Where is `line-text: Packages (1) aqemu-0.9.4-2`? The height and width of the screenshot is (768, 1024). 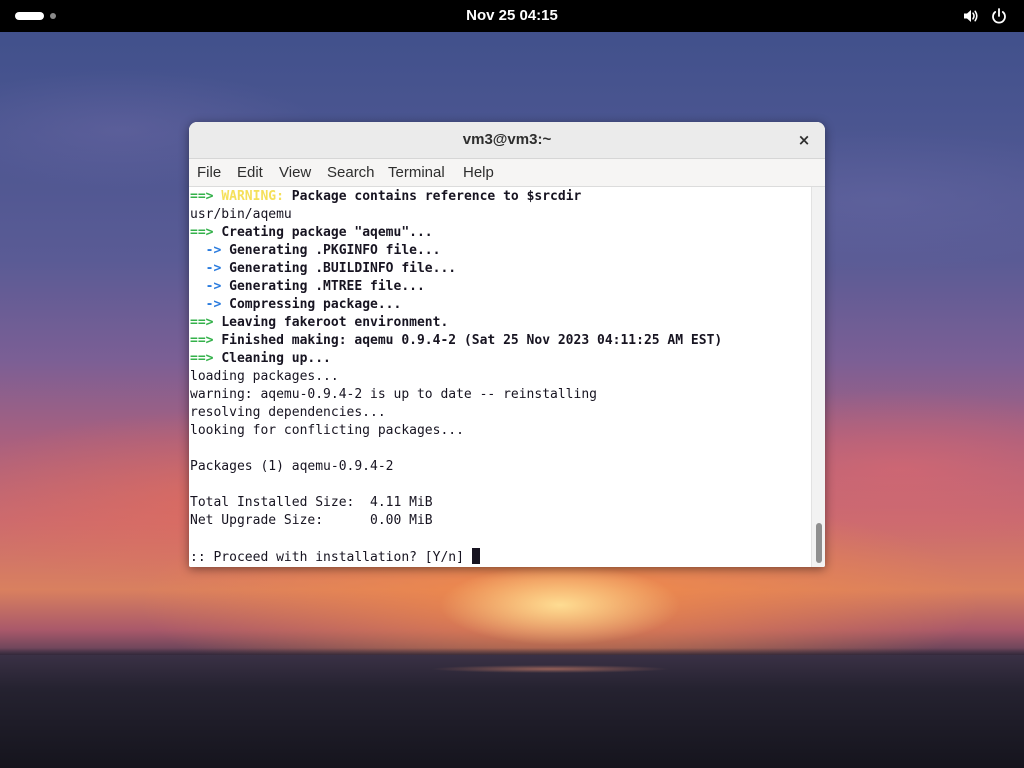
line-text: Packages (1) aqemu-0.9.4-2 is located at coordinates (292, 466).